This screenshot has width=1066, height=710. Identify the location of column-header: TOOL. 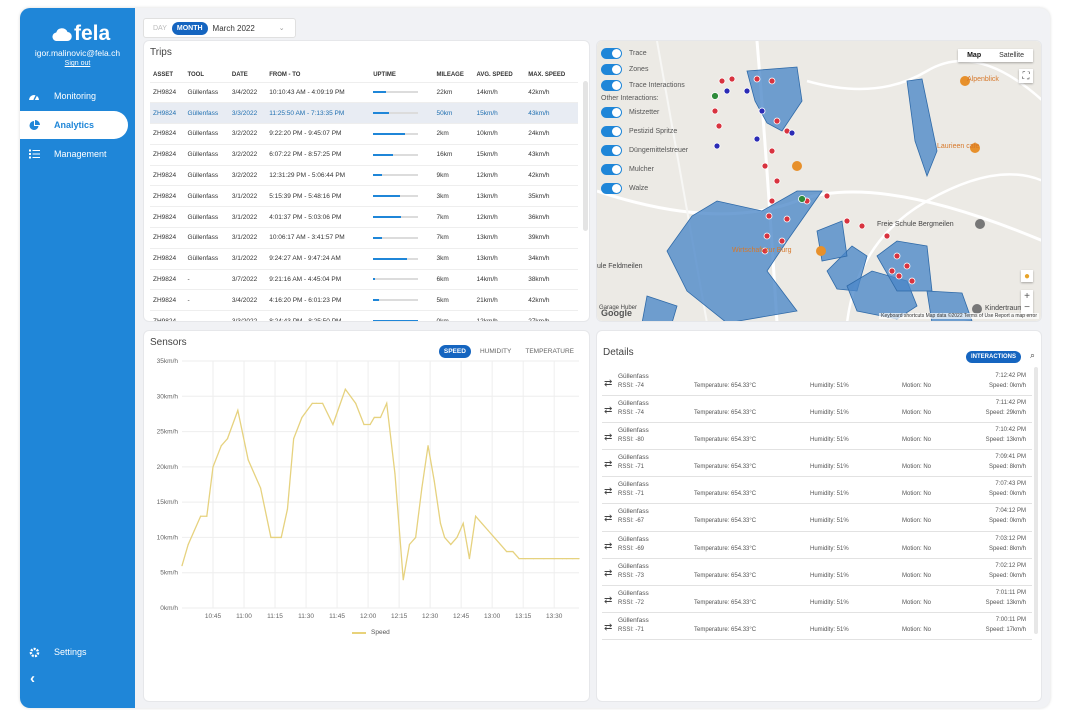
(206, 76).